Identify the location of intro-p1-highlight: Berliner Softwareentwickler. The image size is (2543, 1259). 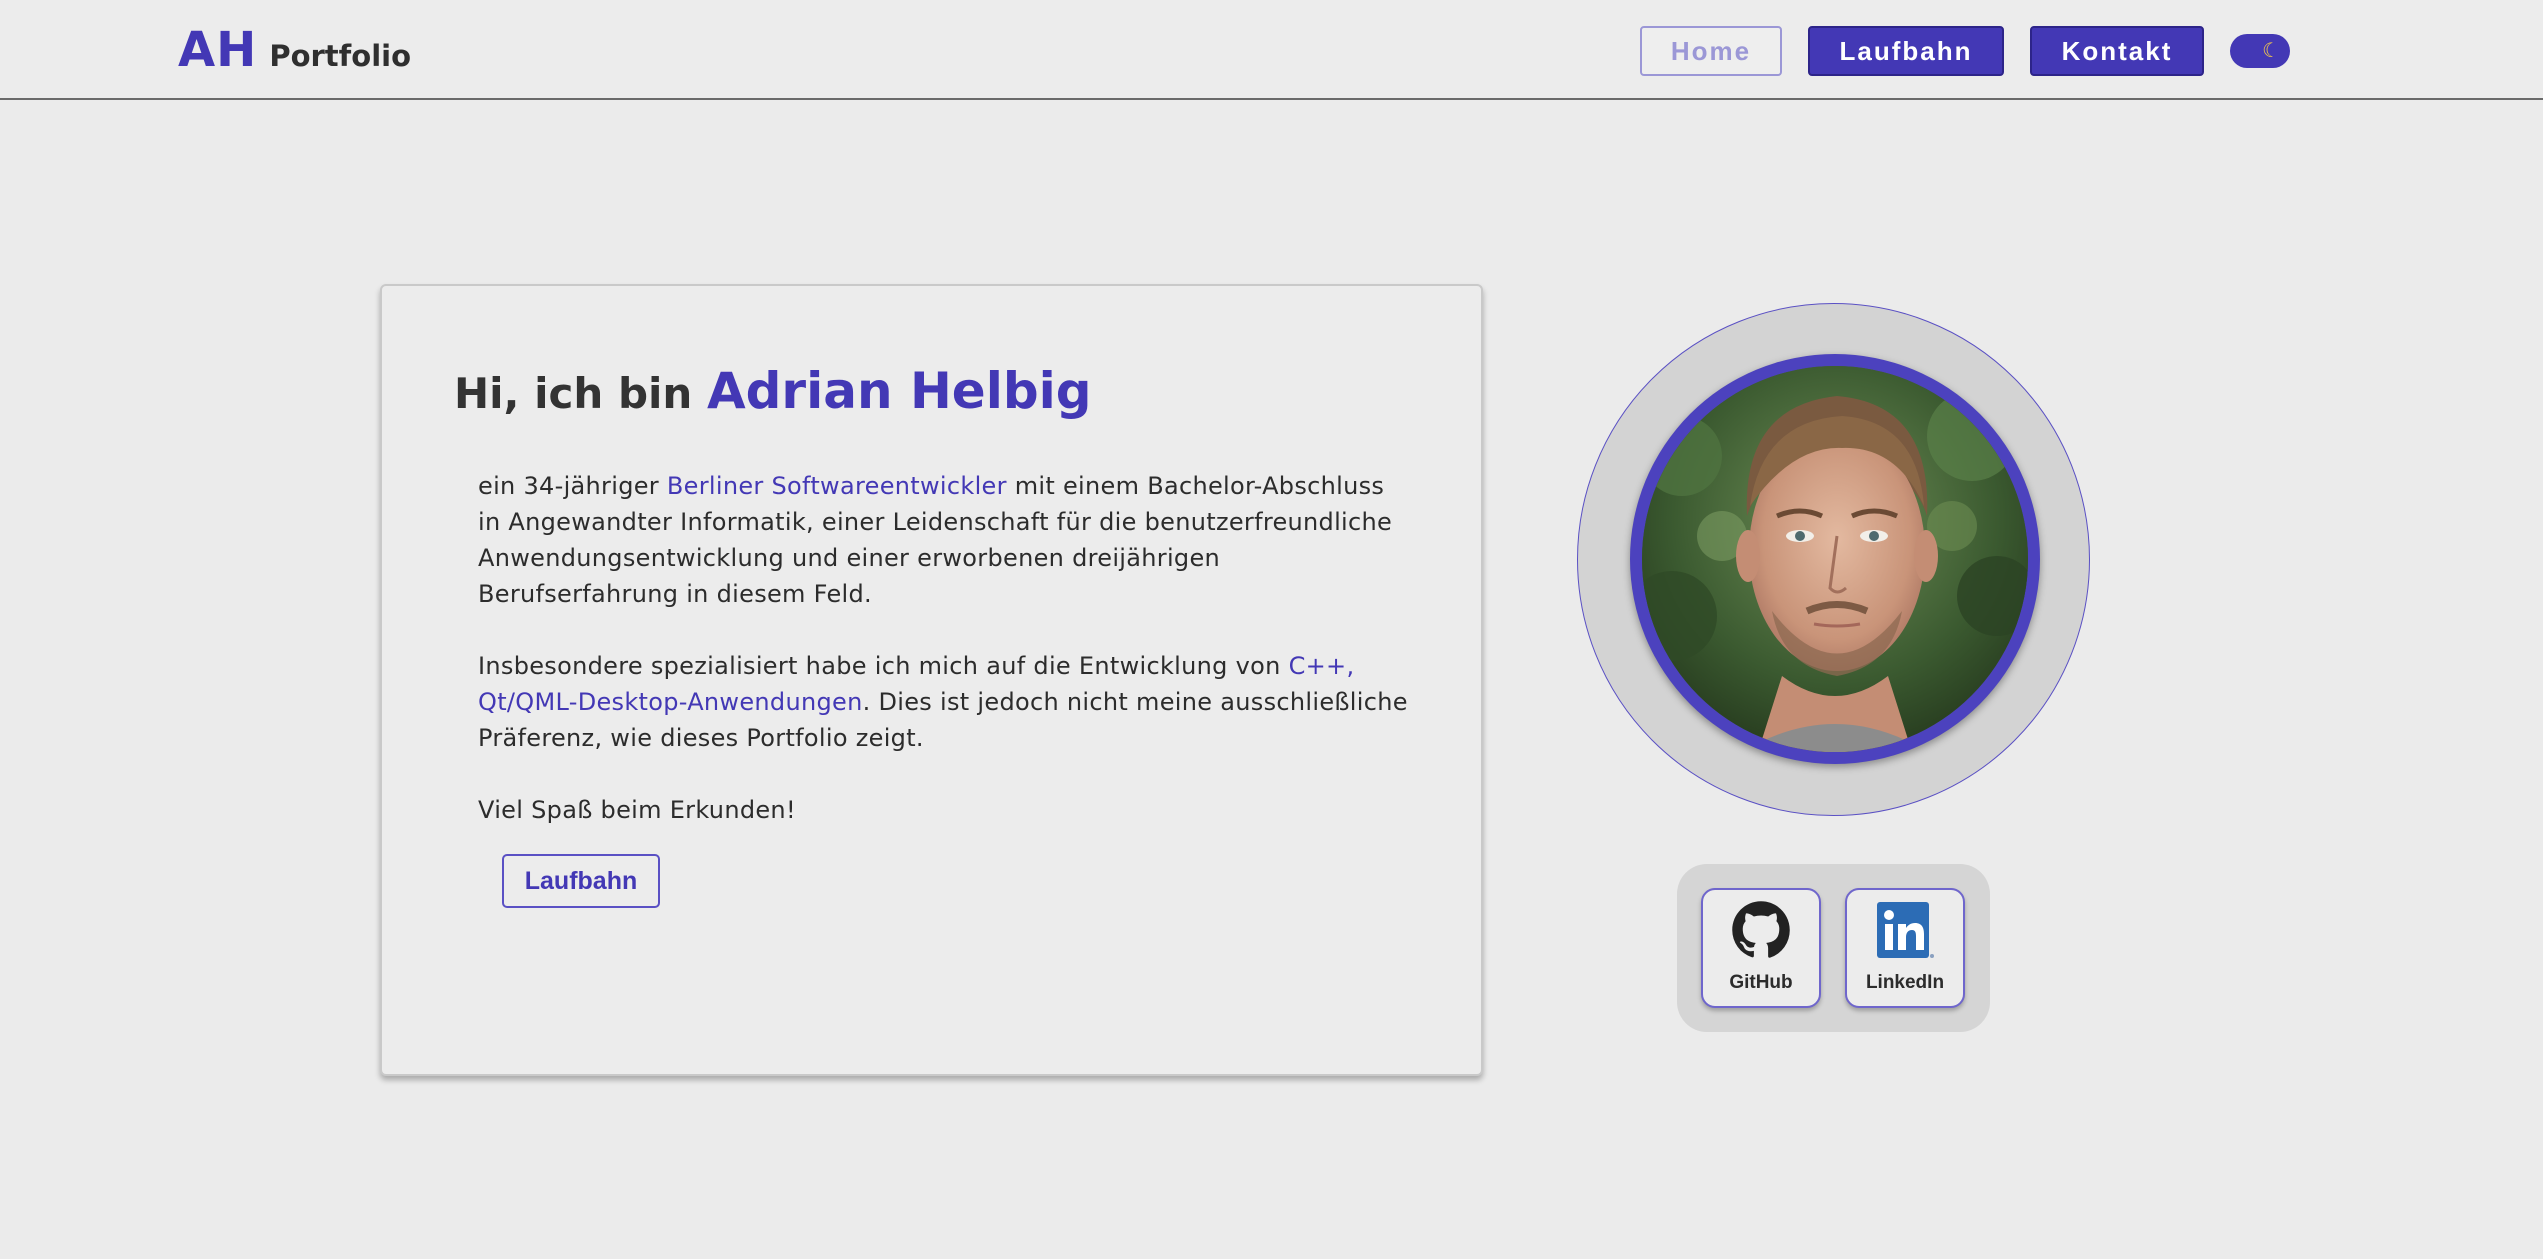
(836, 486).